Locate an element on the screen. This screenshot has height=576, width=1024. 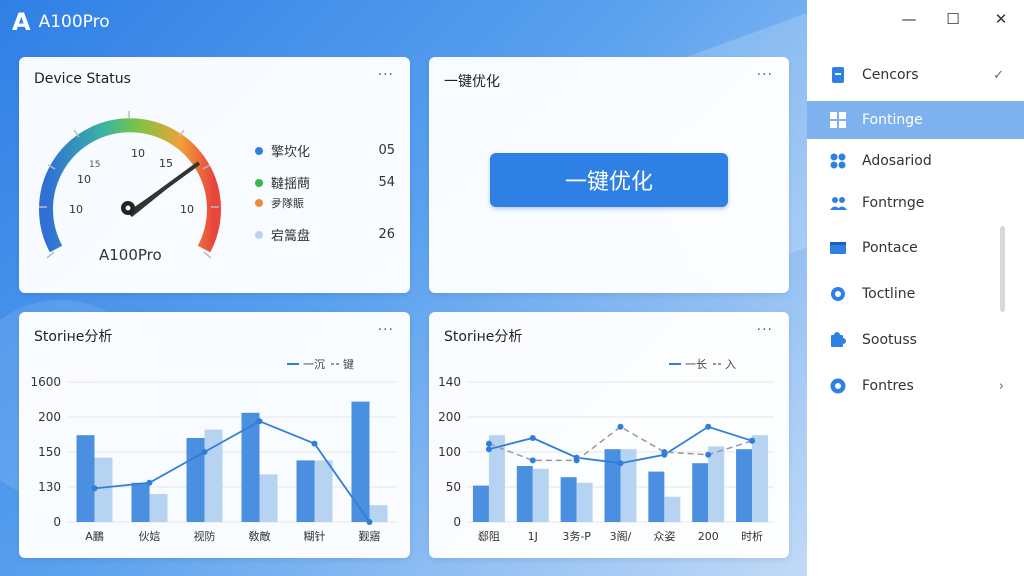
side-item-cencors: Cencors ✓ is located at coordinates (915, 75).